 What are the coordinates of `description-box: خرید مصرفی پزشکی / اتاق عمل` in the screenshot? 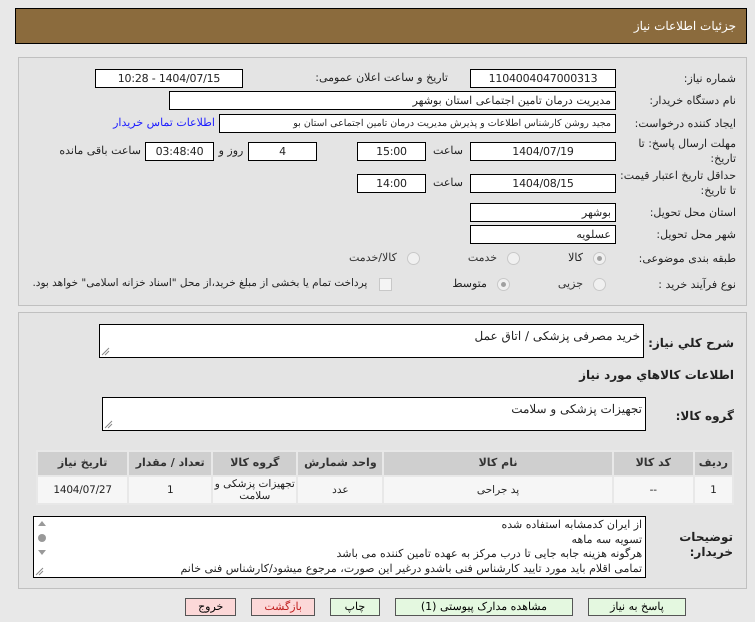 It's located at (371, 341).